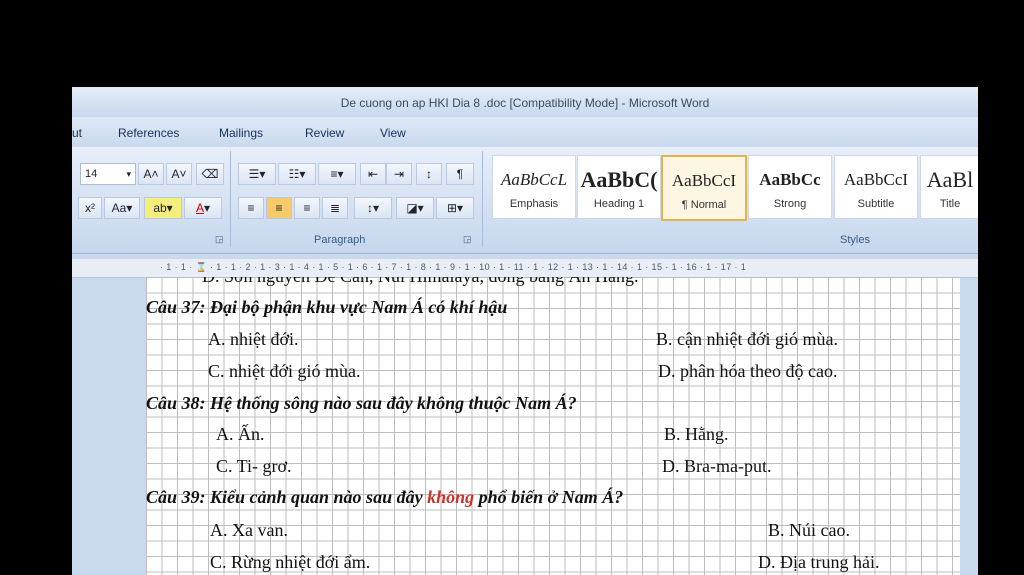 The width and height of the screenshot is (1024, 575). I want to click on answer-39a: A. Xa van., so click(249, 530).